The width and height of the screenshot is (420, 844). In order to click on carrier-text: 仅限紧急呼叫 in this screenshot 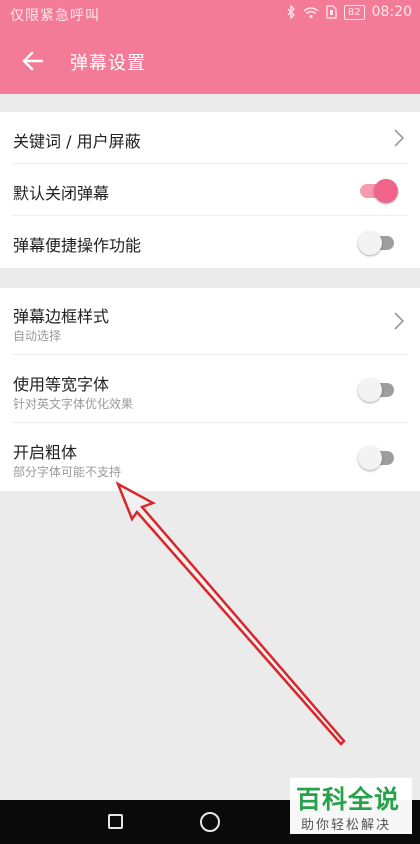, I will do `click(55, 16)`.